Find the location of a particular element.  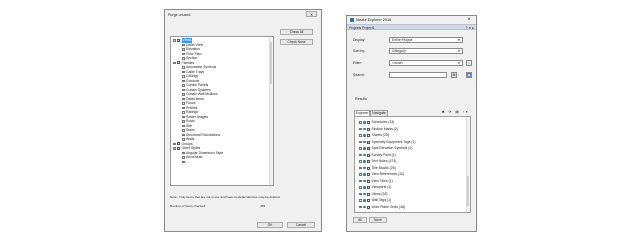

select-all-button: All is located at coordinates (360, 220).